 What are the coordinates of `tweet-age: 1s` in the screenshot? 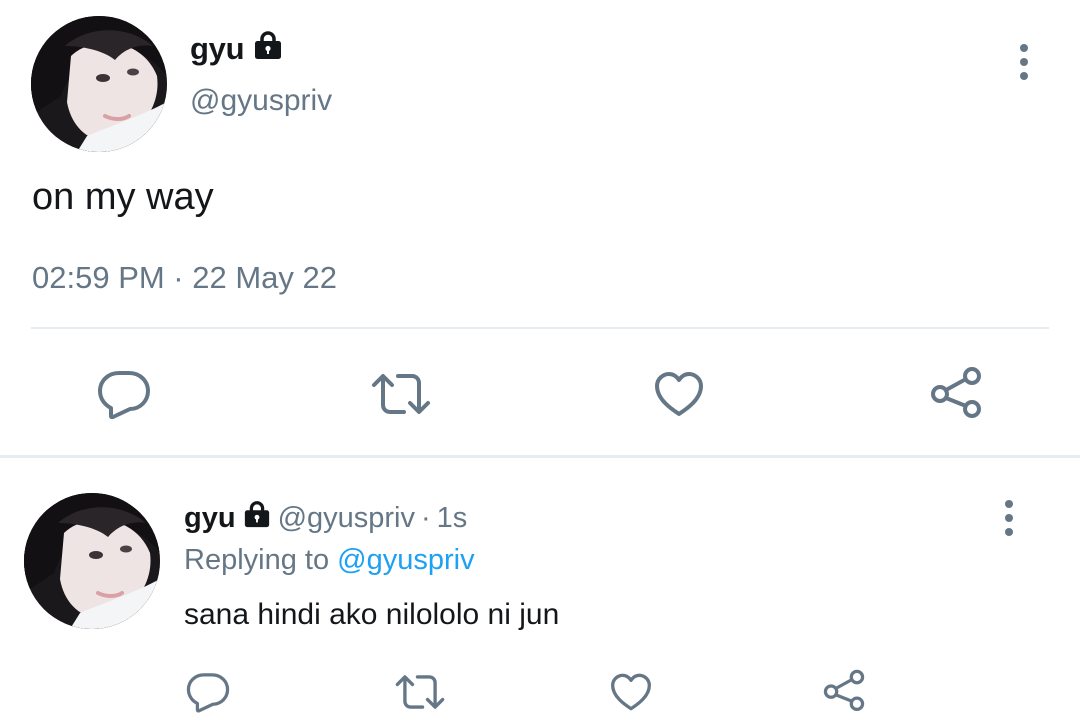 It's located at (452, 518).